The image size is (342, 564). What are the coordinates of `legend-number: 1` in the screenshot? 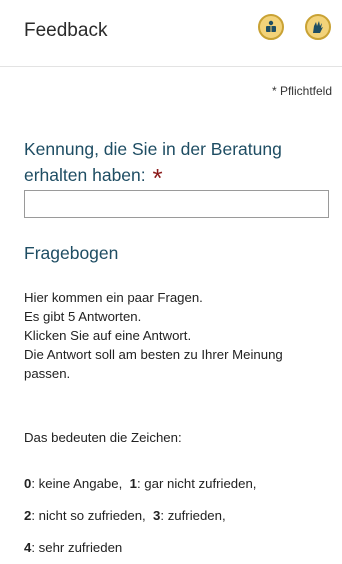 It's located at (133, 483).